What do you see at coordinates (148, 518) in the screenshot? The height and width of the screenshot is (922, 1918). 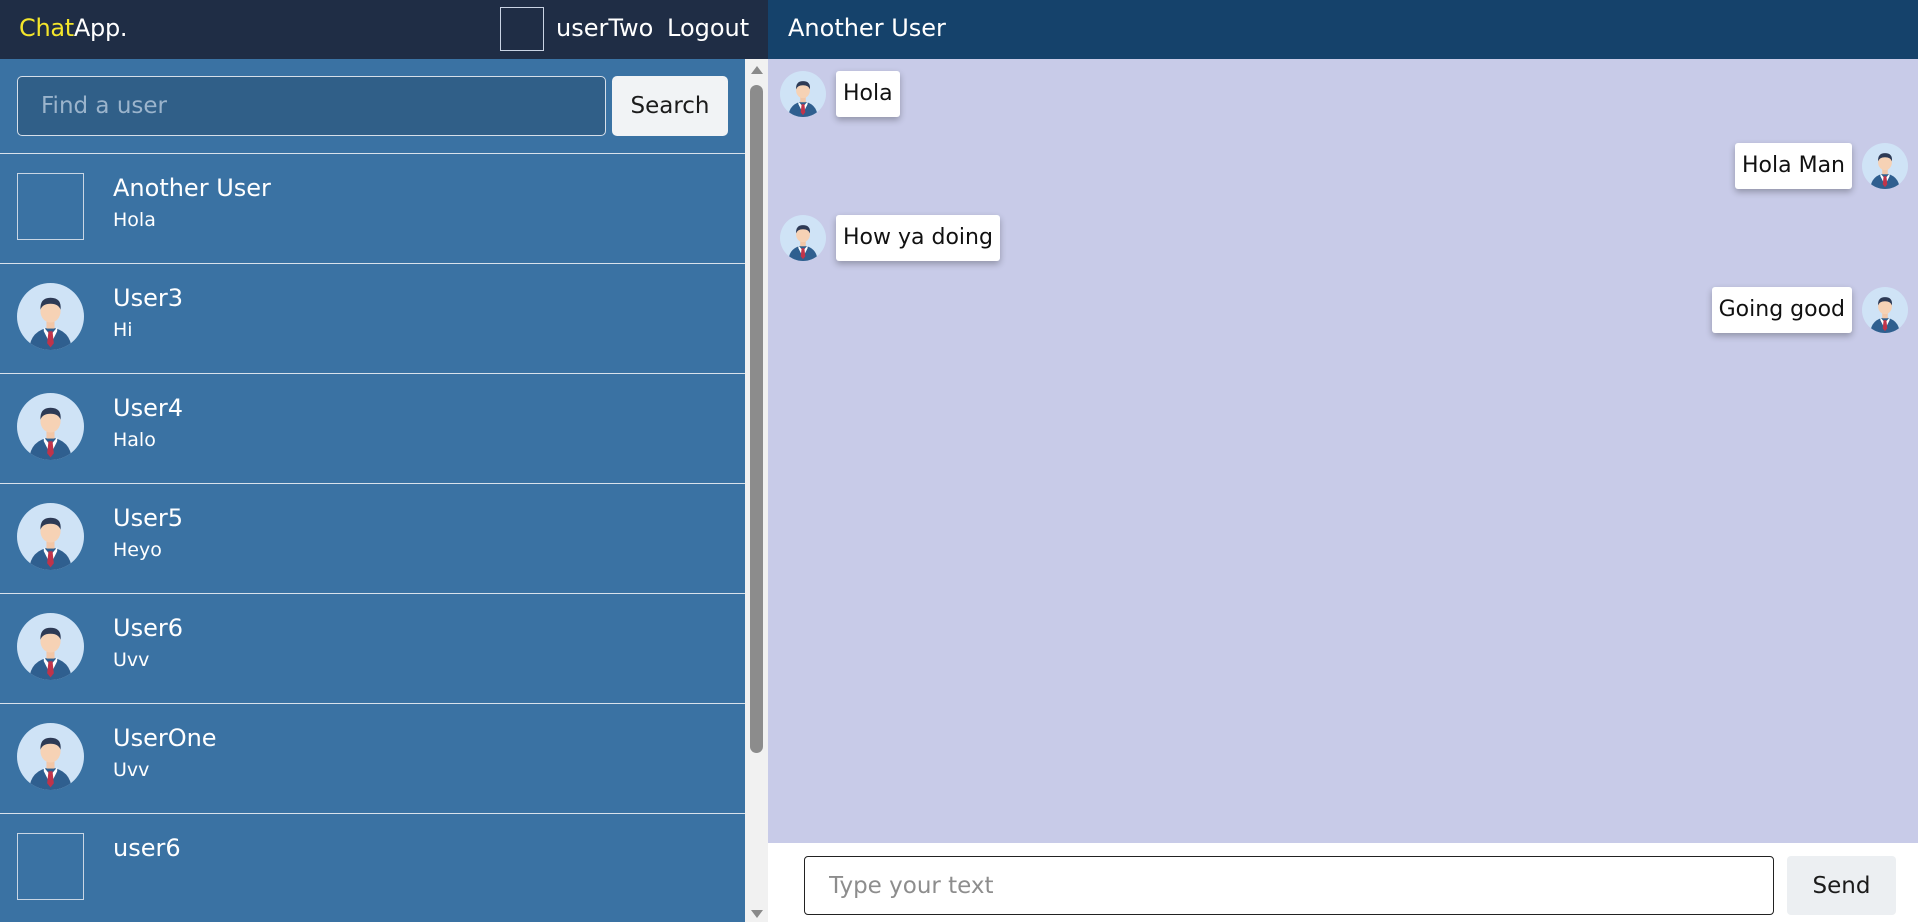 I see `user-name: User5` at bounding box center [148, 518].